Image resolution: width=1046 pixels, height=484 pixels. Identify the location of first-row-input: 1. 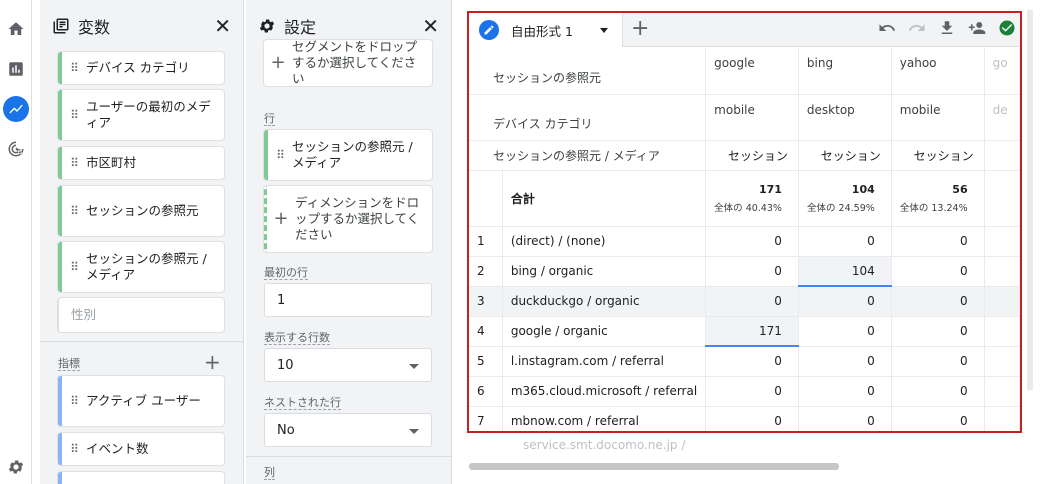
(348, 300).